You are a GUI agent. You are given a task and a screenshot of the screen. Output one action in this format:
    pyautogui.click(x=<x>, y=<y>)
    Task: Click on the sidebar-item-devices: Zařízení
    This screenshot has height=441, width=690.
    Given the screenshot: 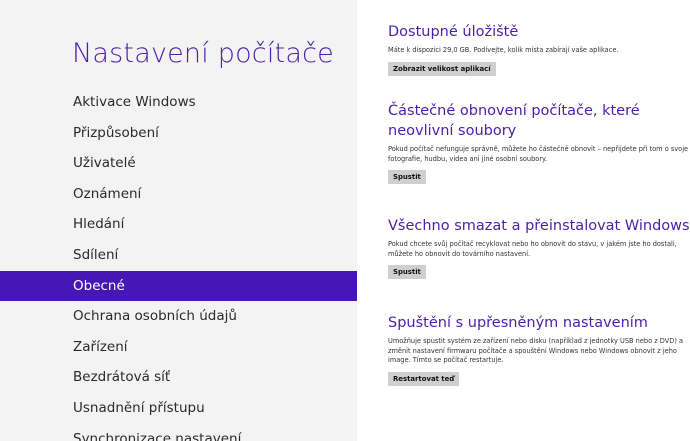 What is the action you would take?
    pyautogui.click(x=178, y=347)
    